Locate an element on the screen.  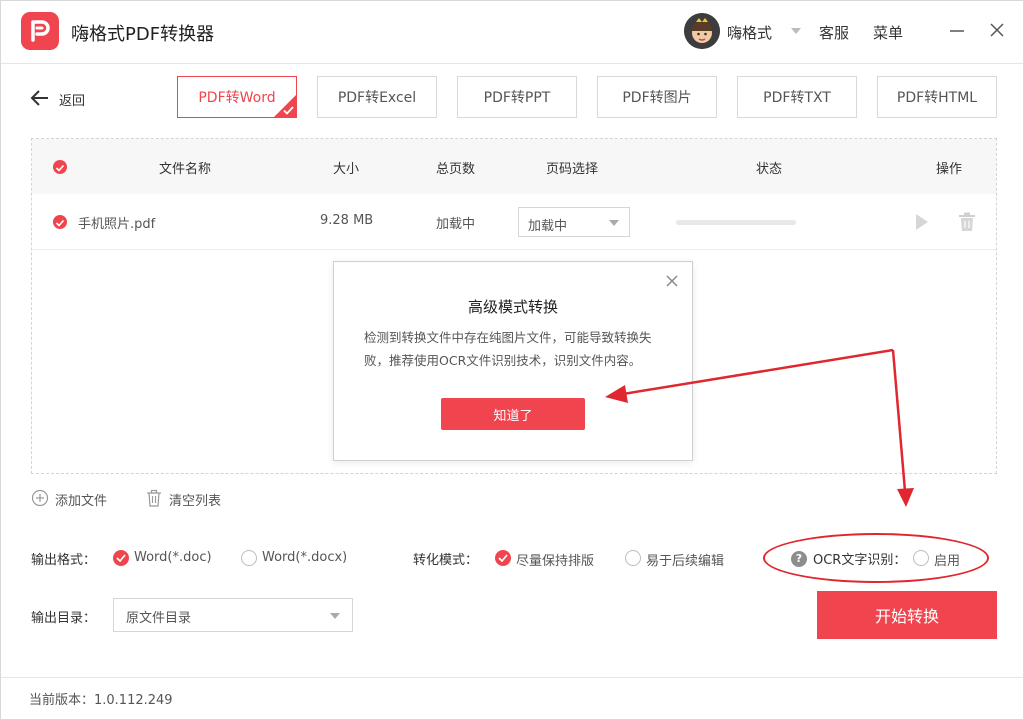
tab-label: PDF转PPT is located at coordinates (517, 98).